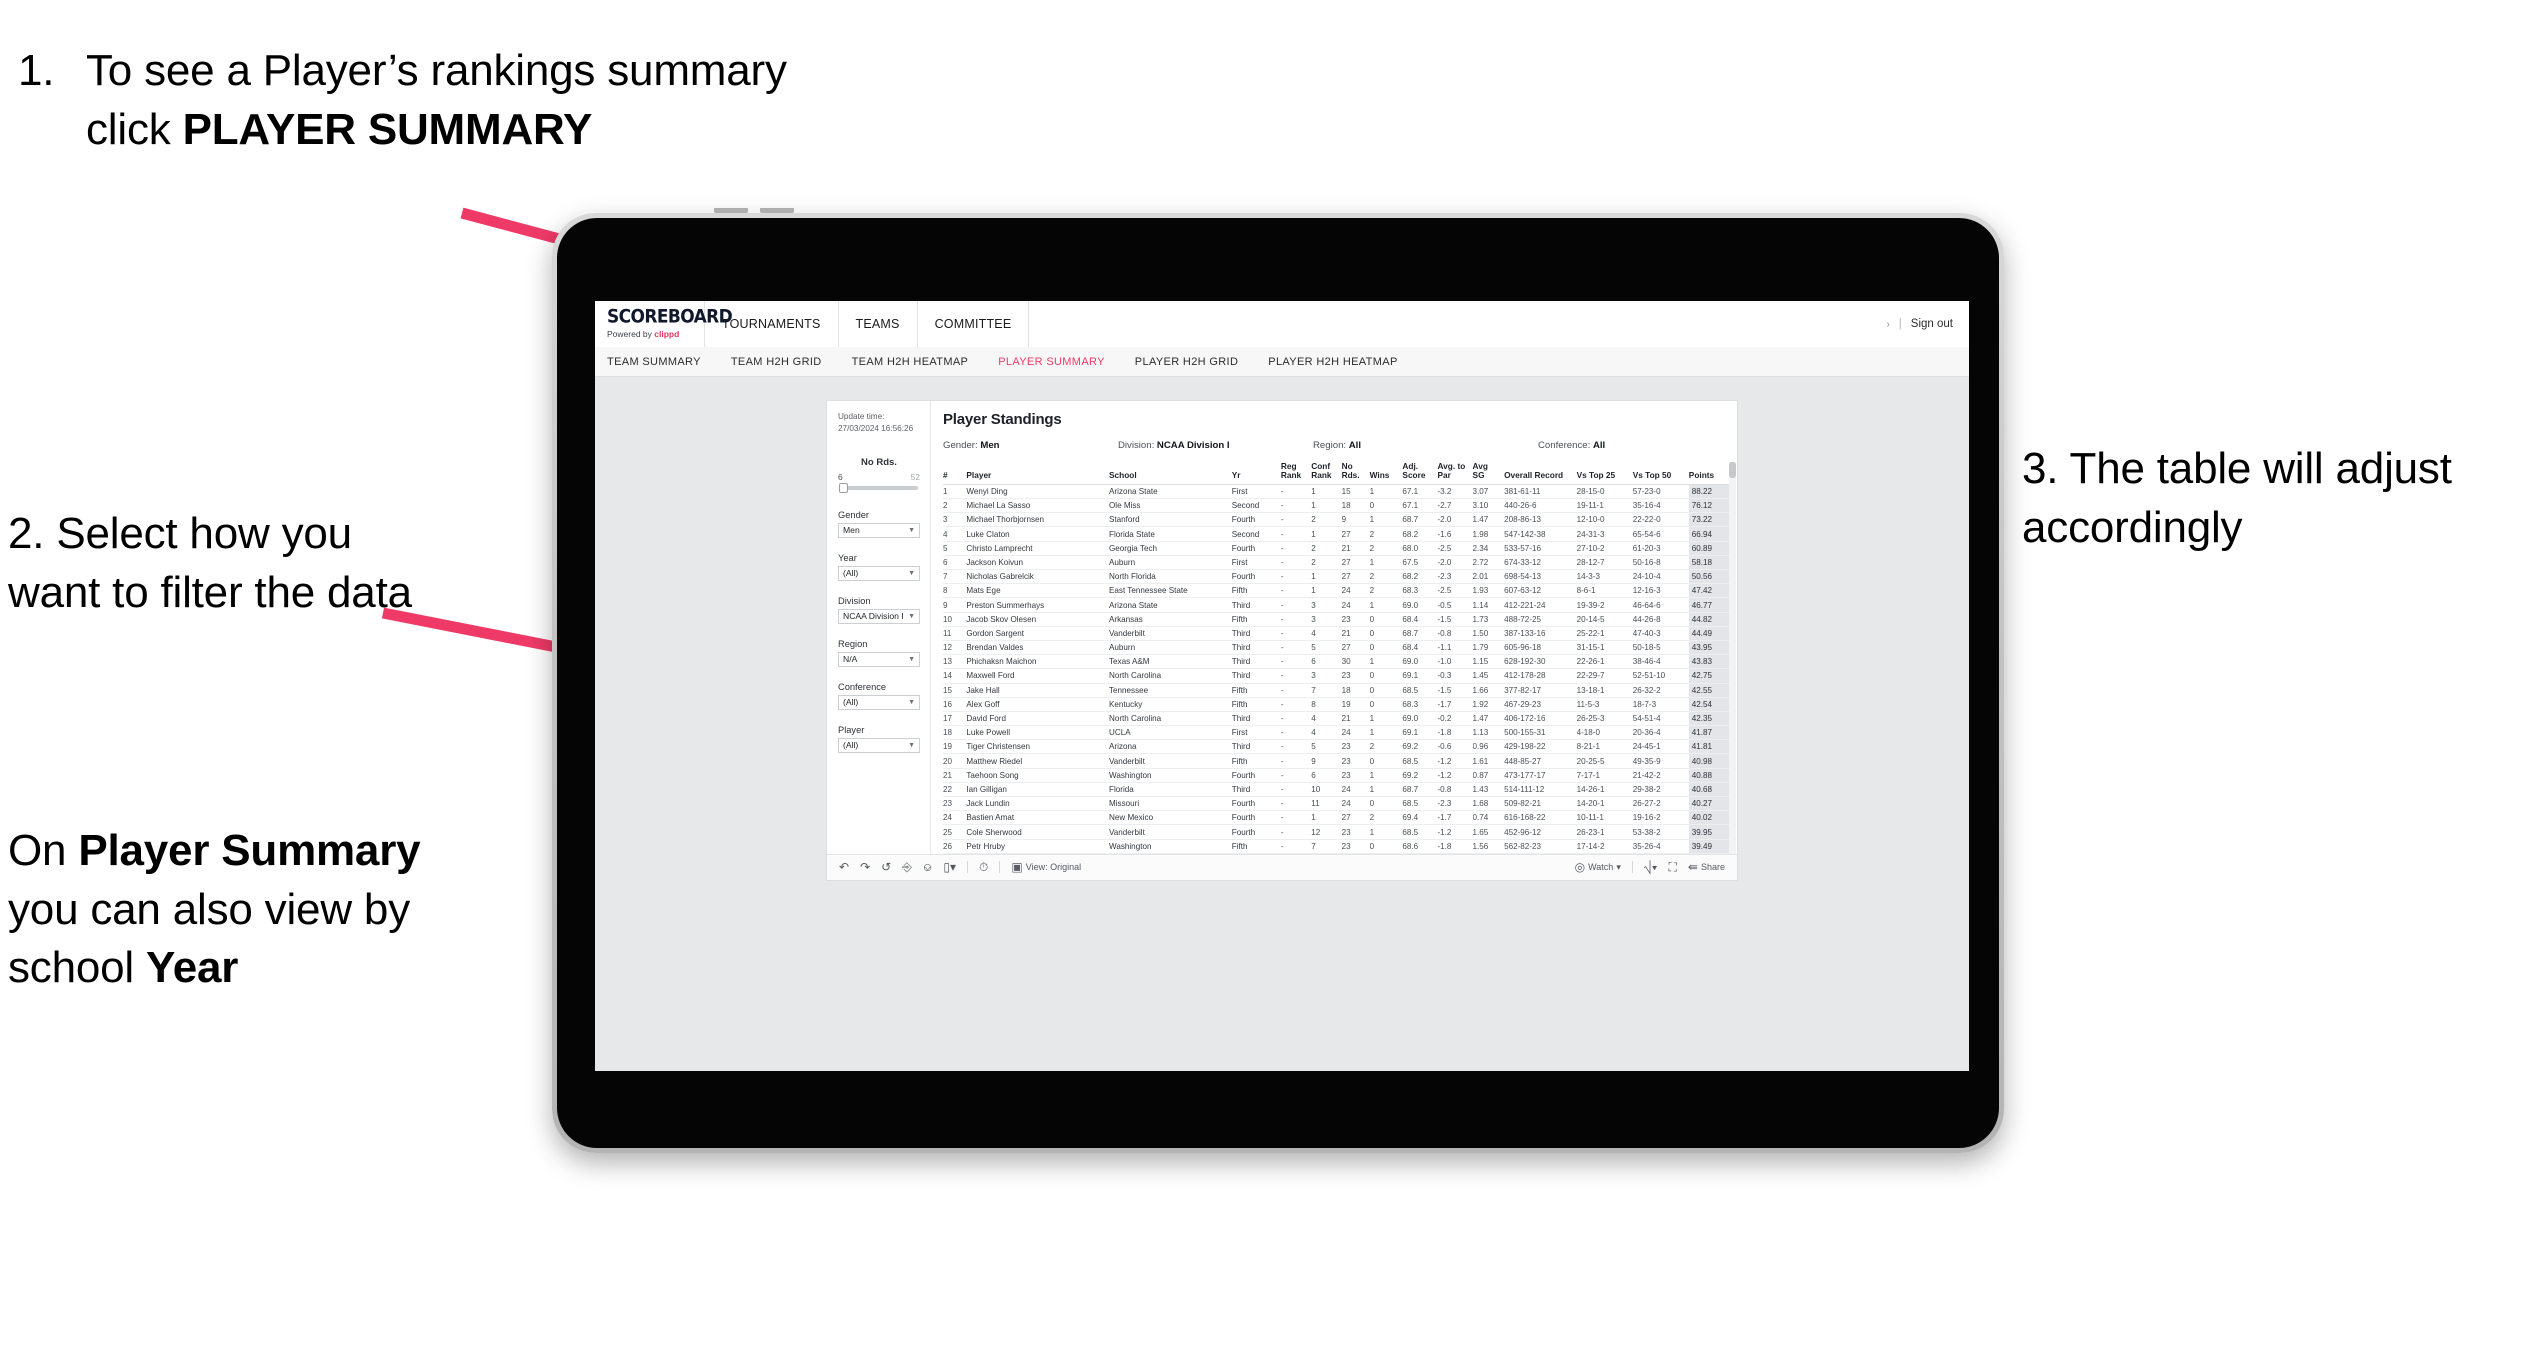 The height and width of the screenshot is (1359, 2526). What do you see at coordinates (1540, 473) in the screenshot?
I see `column-header-overall-record: Overall Record` at bounding box center [1540, 473].